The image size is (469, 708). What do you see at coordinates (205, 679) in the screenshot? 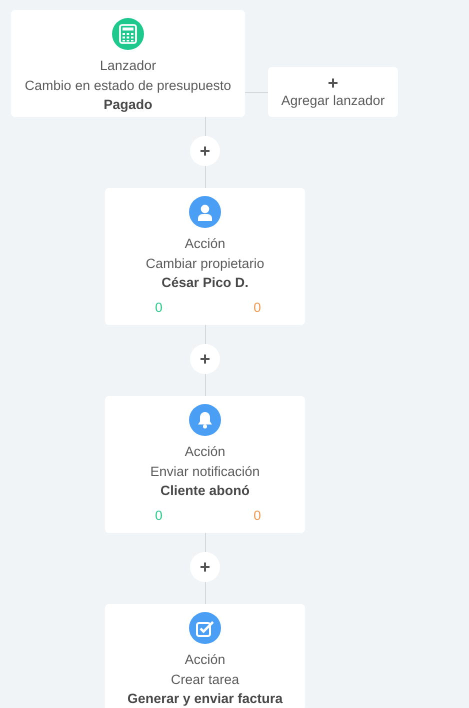
I see `step-event-label: Crear tarea` at bounding box center [205, 679].